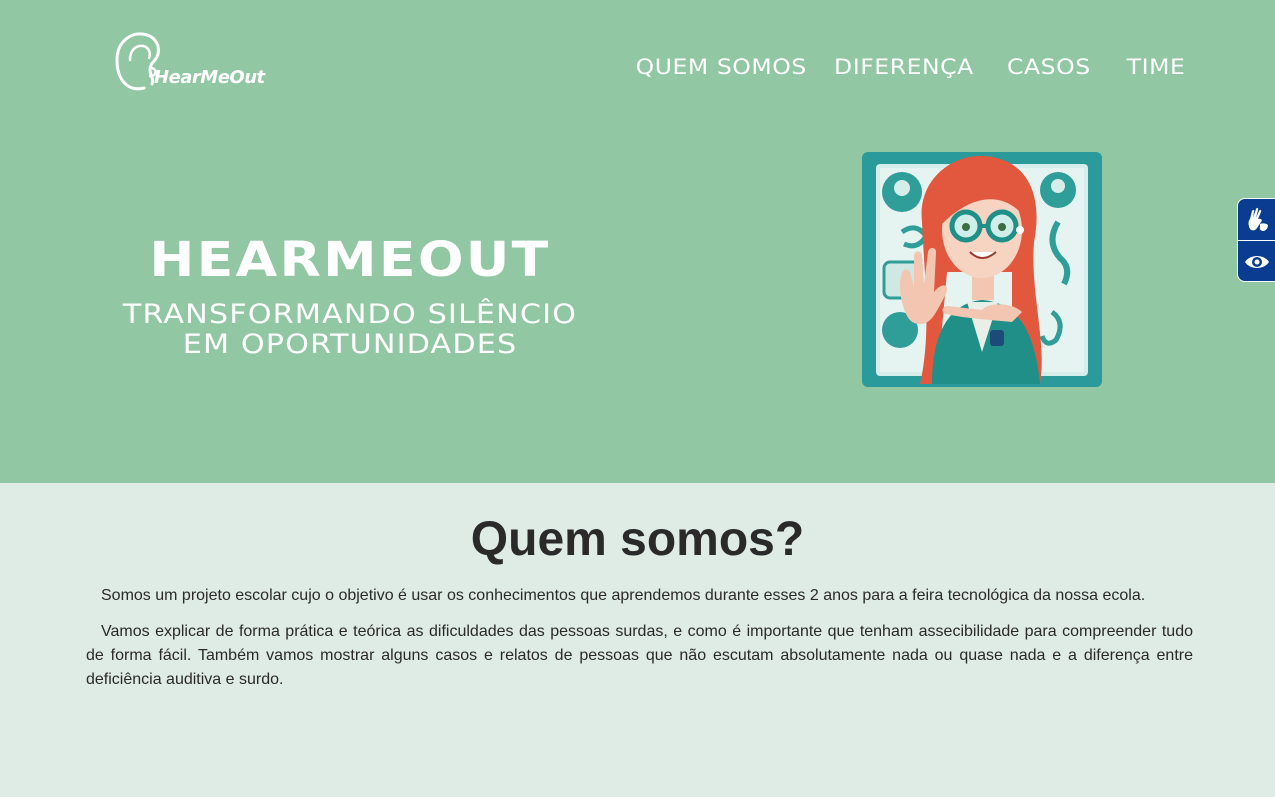 The image size is (1275, 797). I want to click on logo-text: HearMeOut, so click(209, 77).